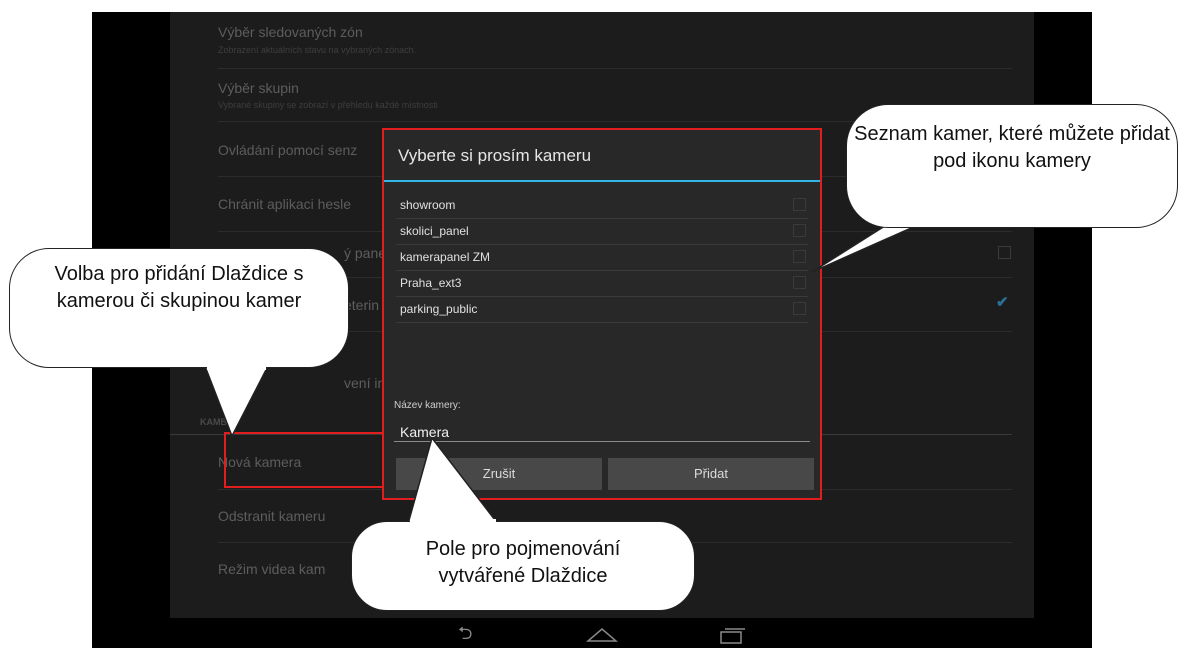 This screenshot has width=1184, height=648. I want to click on navigation-bar: ⮌, so click(592, 633).